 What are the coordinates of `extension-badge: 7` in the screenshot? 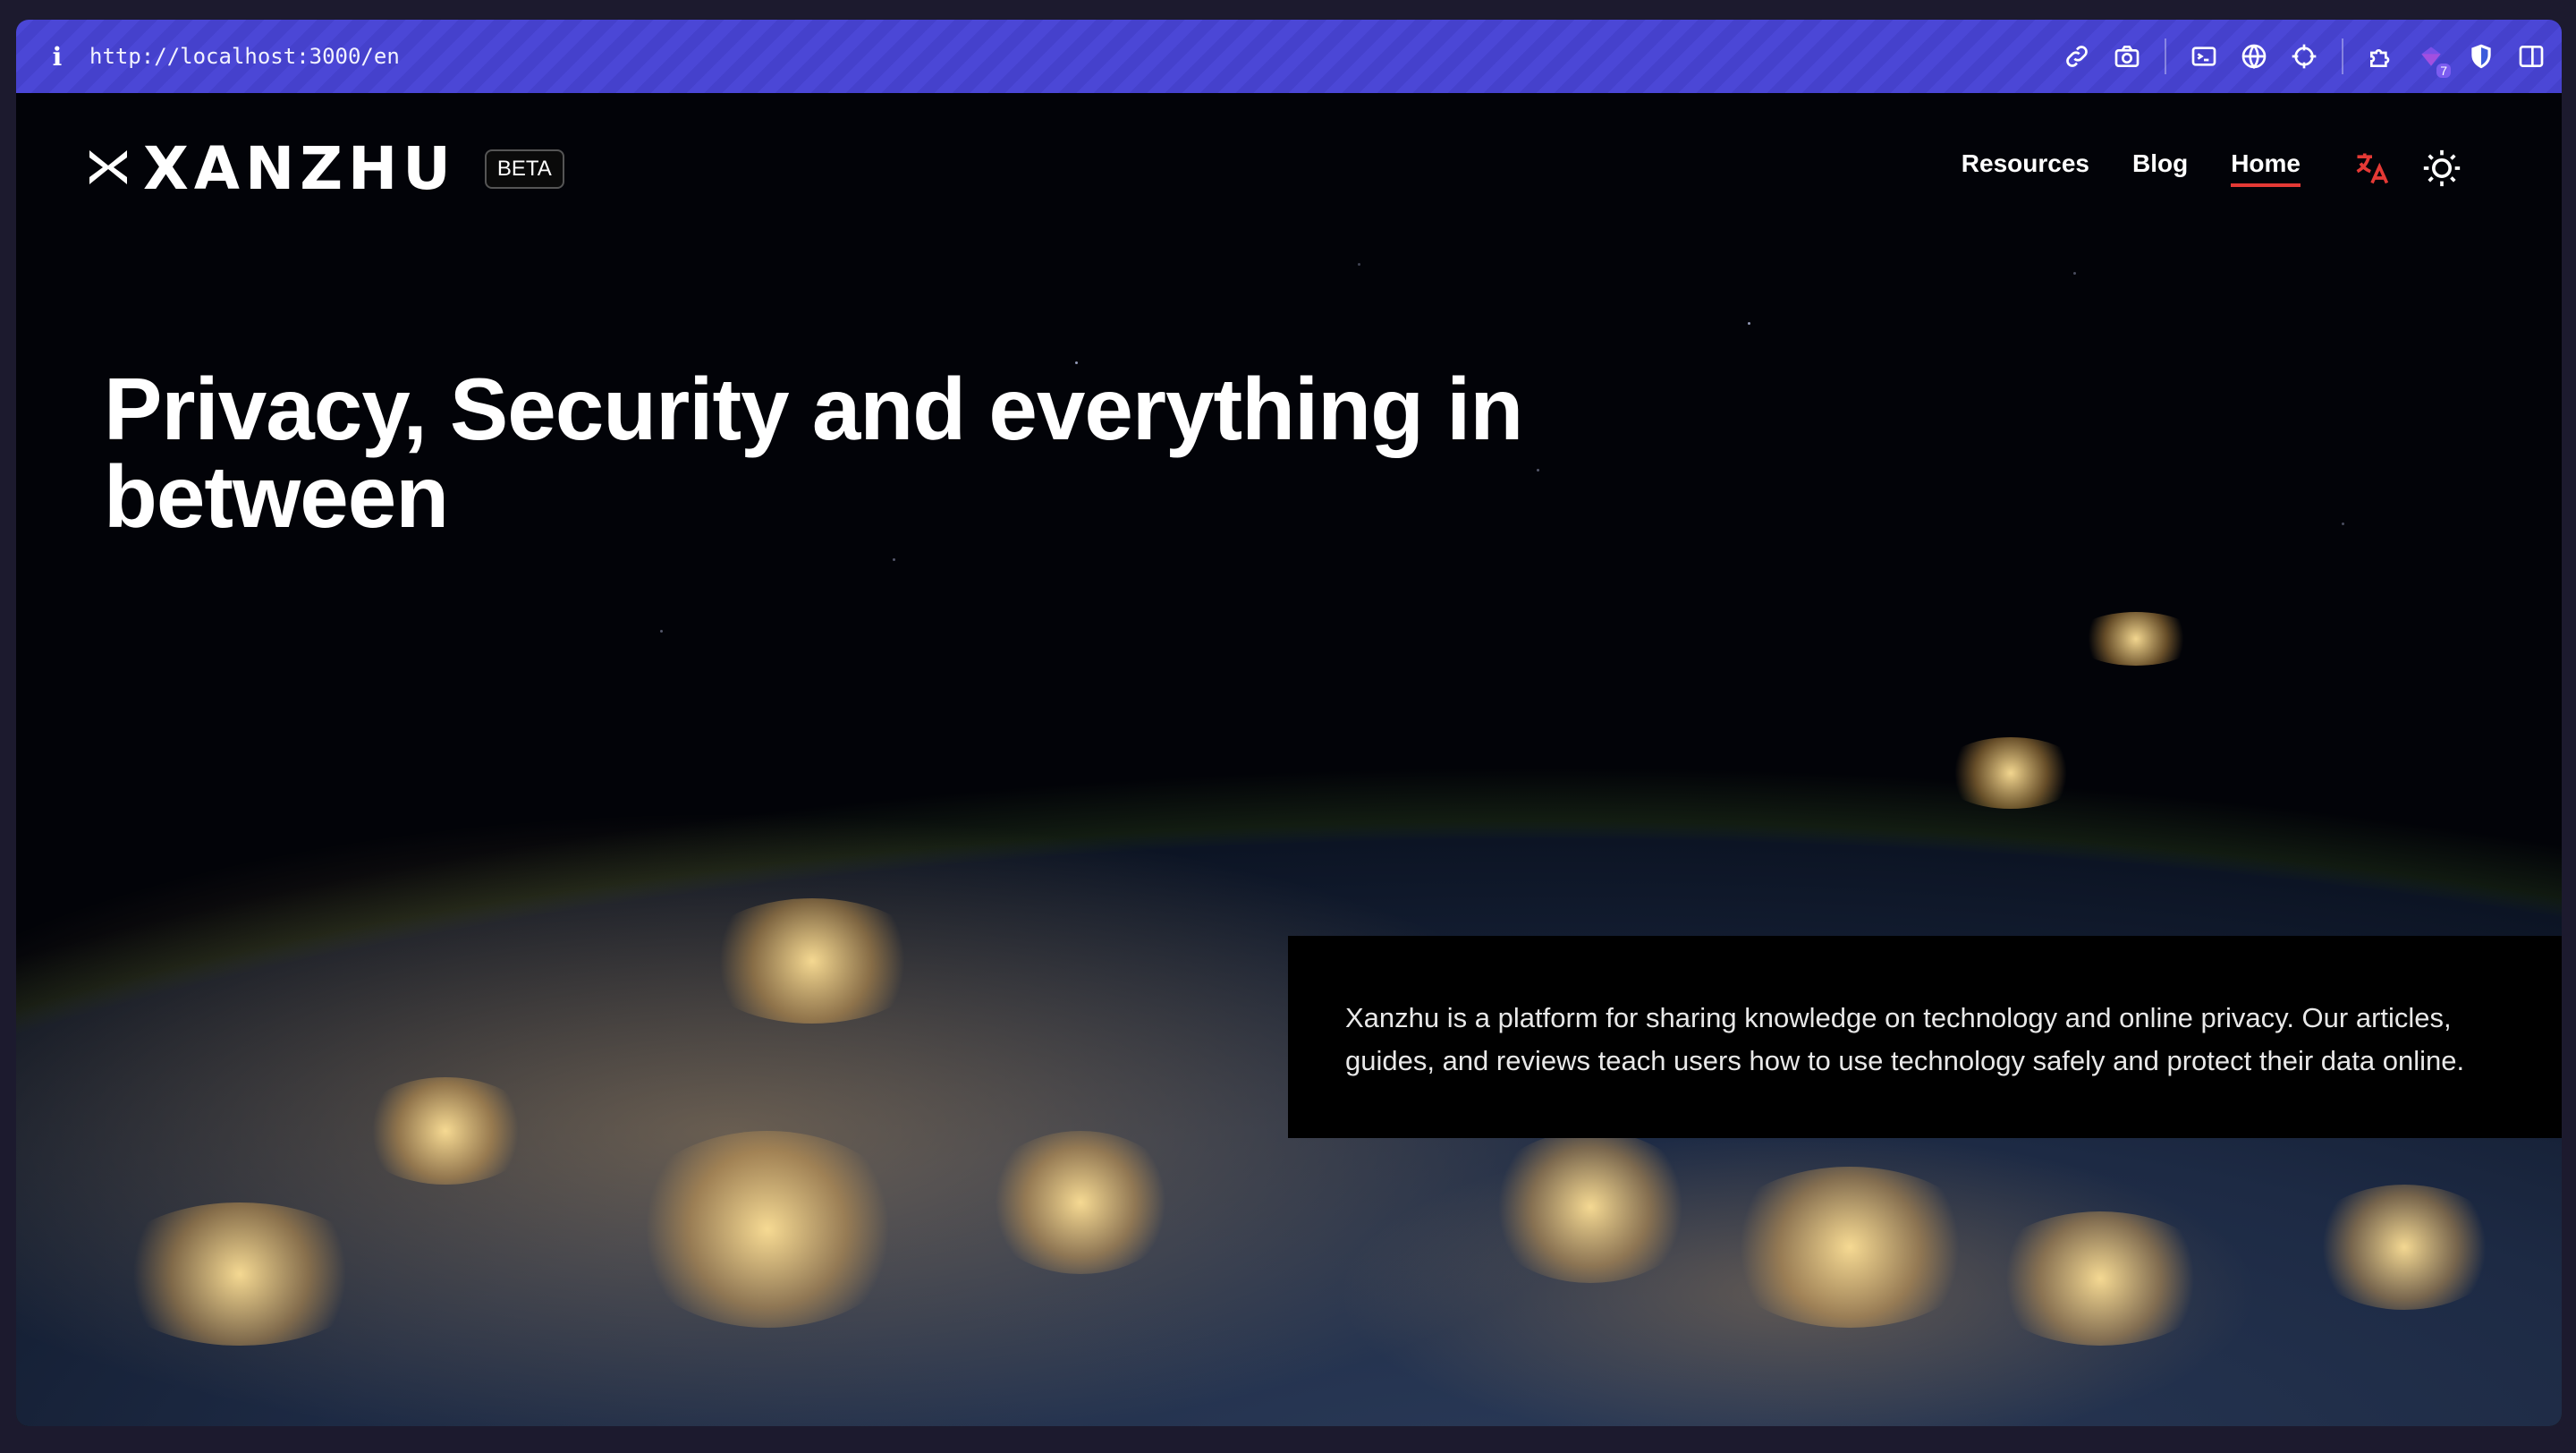 It's located at (2443, 71).